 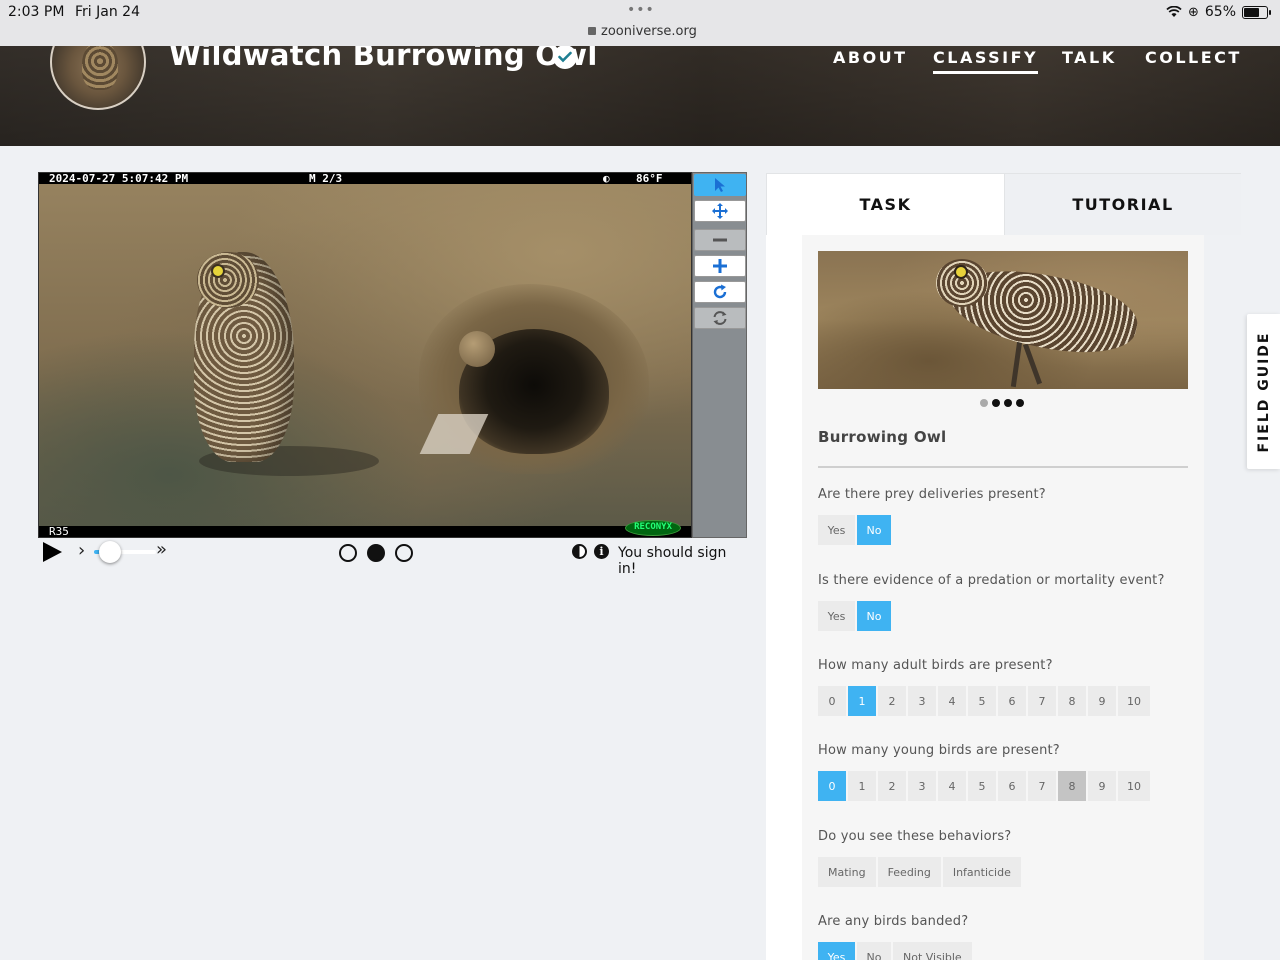 What do you see at coordinates (365, 529) in the screenshot?
I see `camera-footer: R35 RECONYX` at bounding box center [365, 529].